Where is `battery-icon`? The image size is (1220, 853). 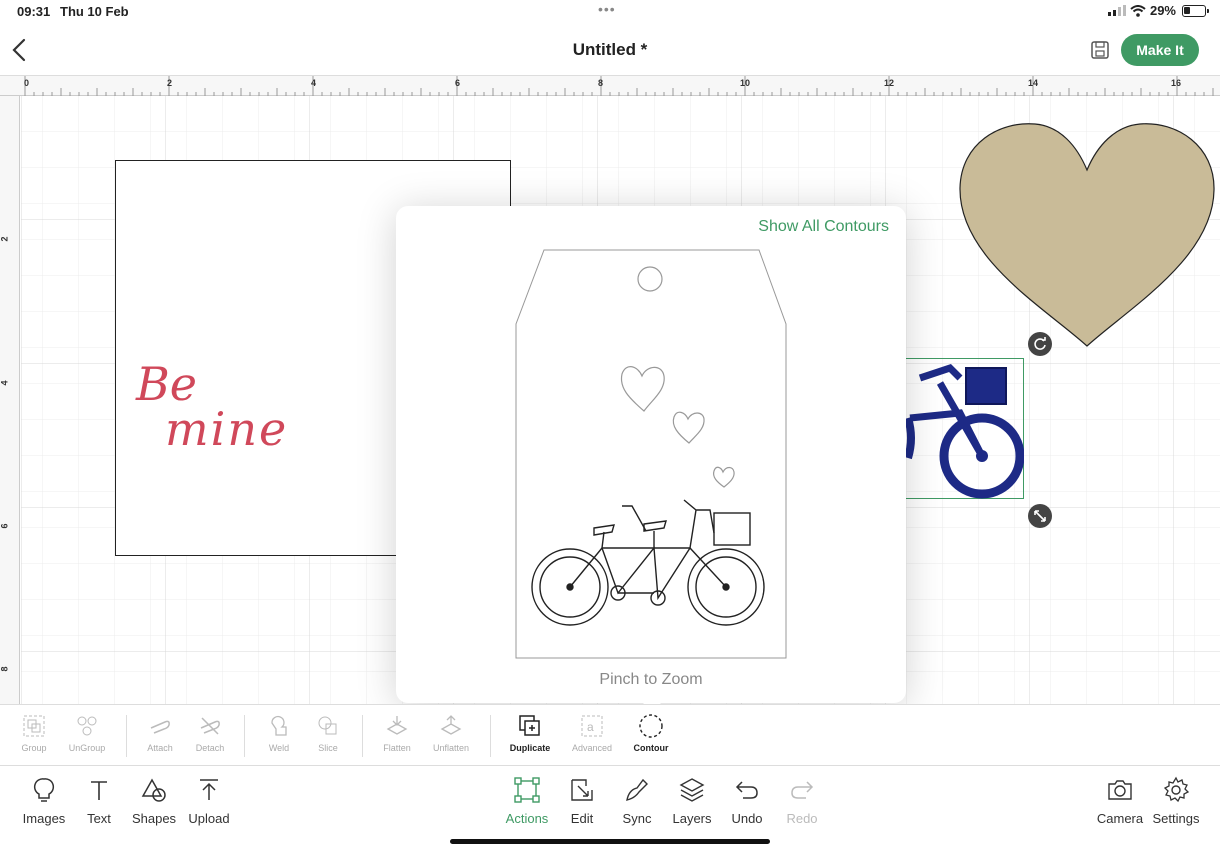 battery-icon is located at coordinates (1195, 10).